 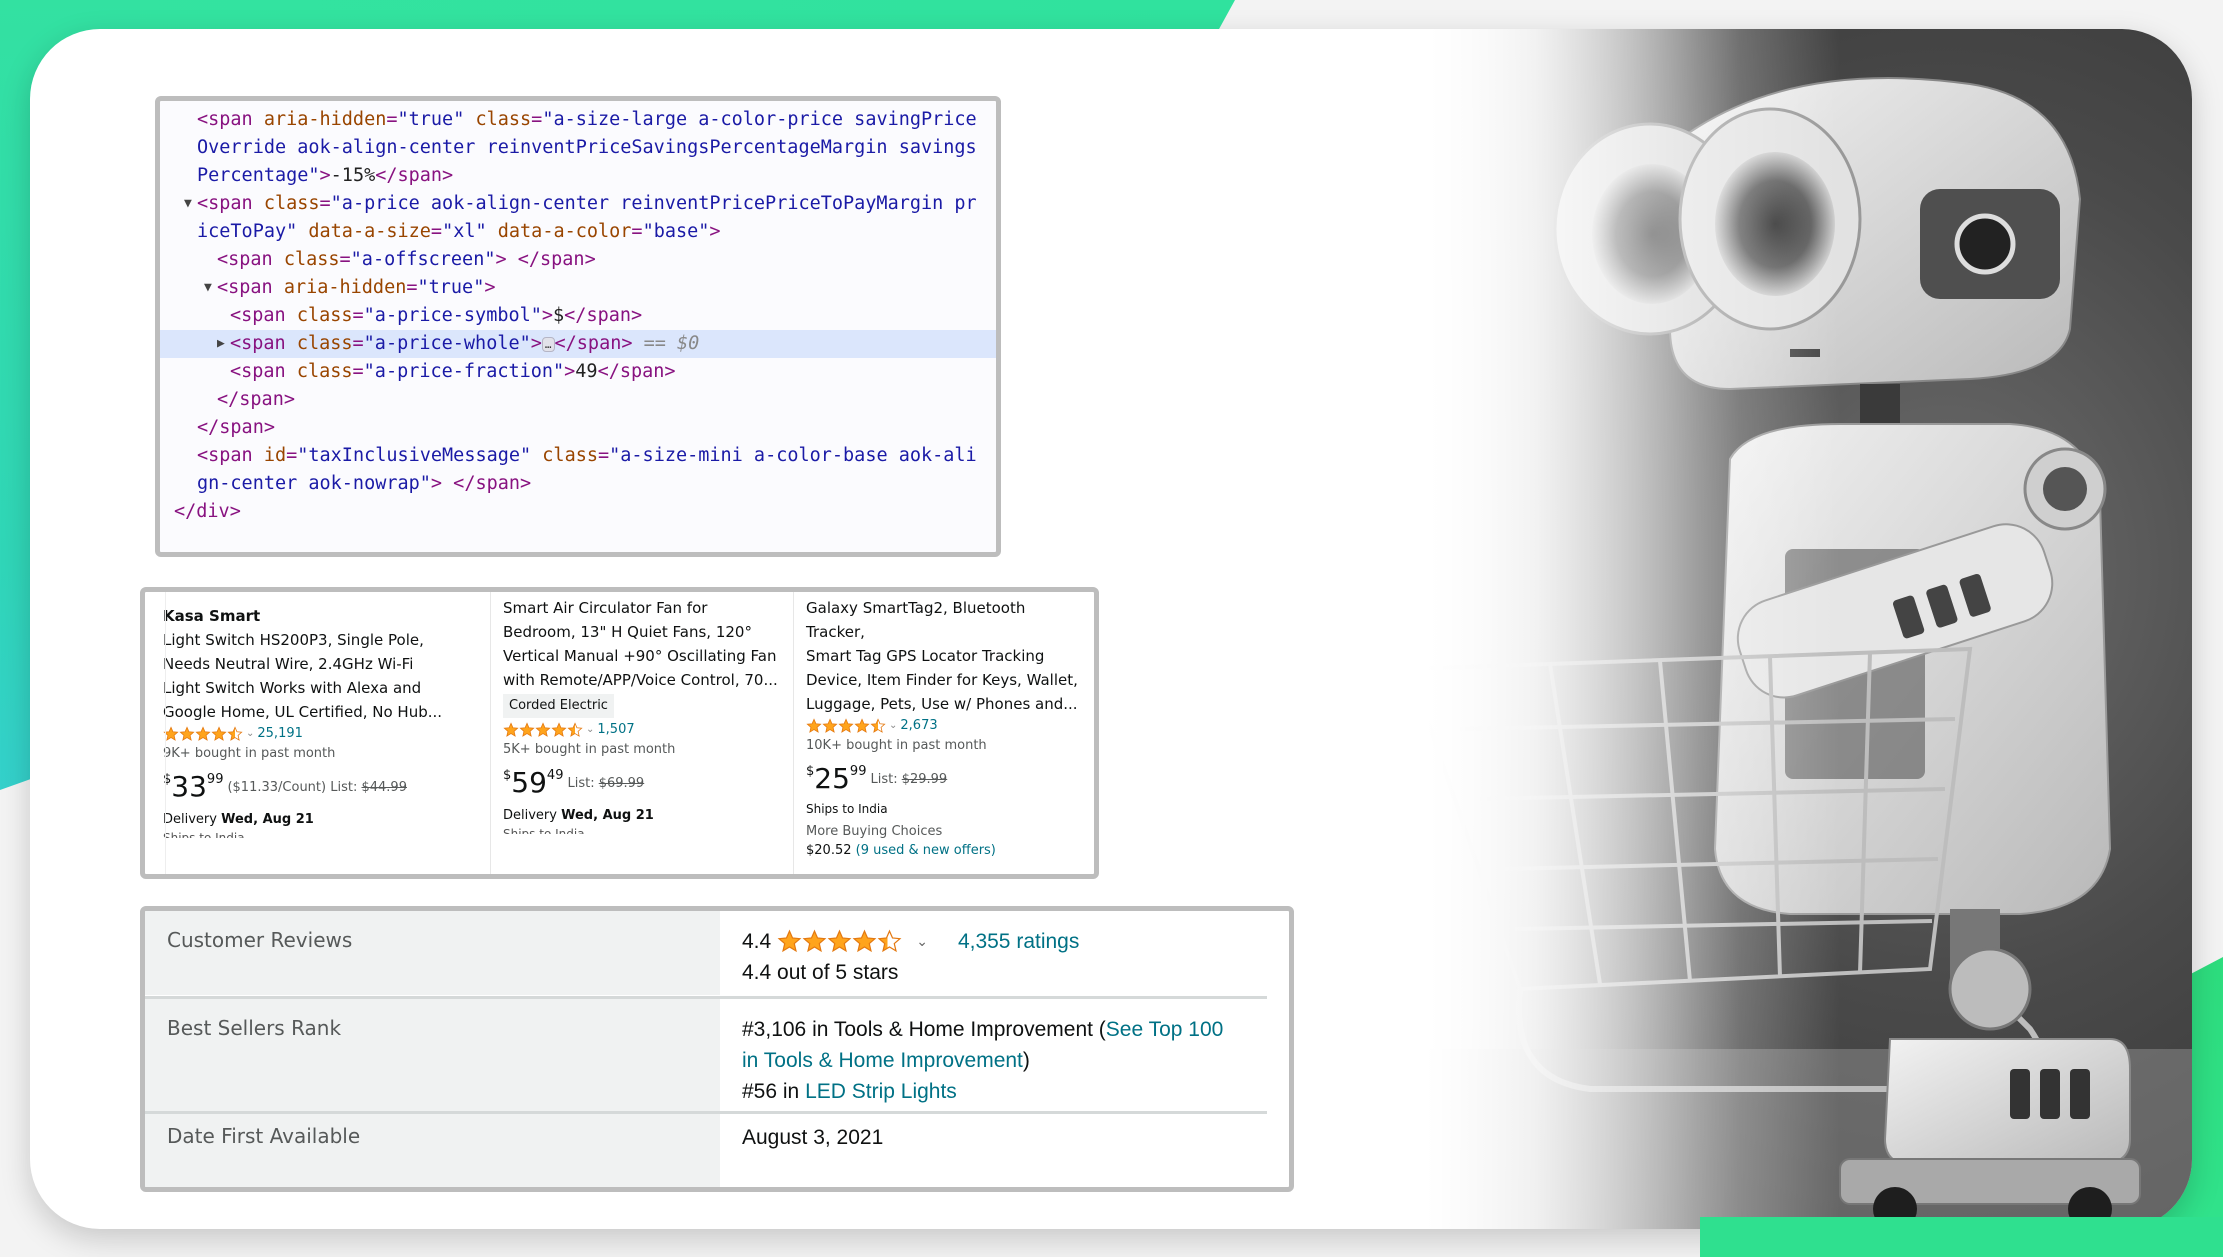 I want to click on star-rating, so click(x=839, y=941).